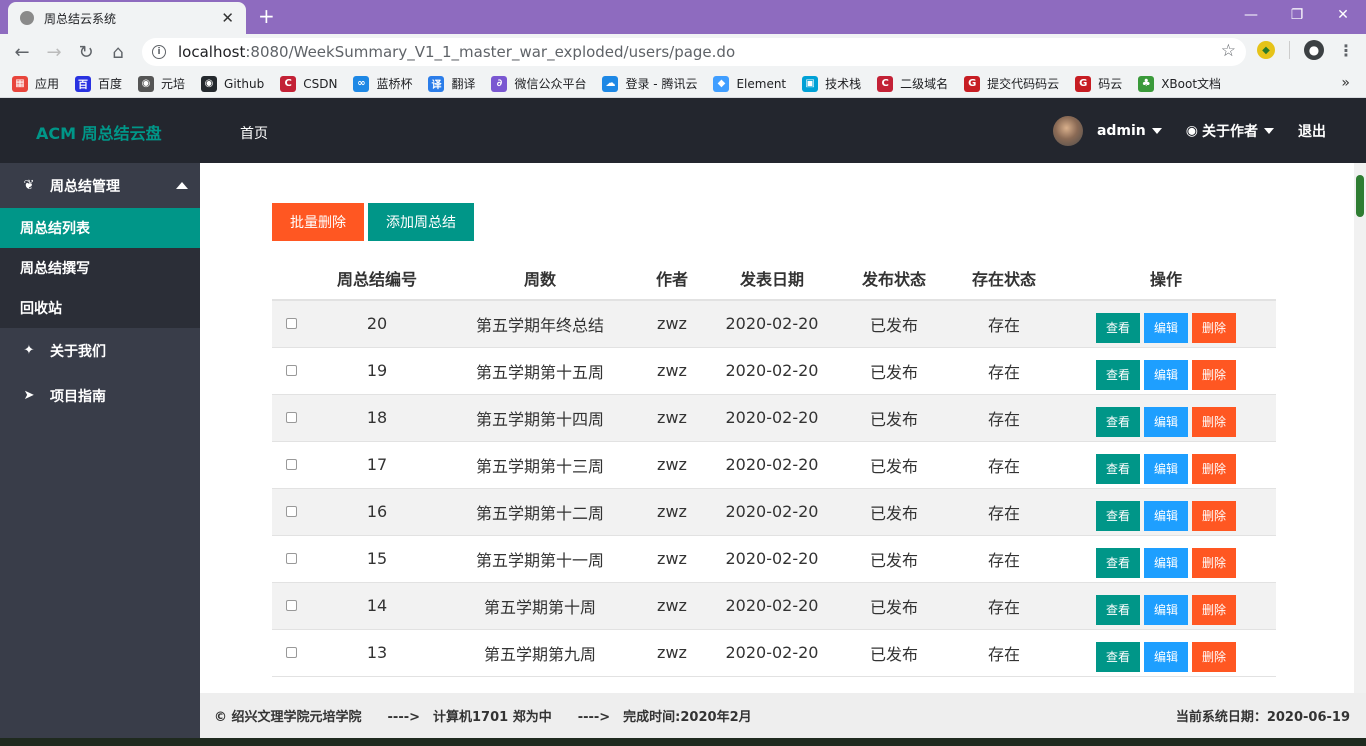 Image resolution: width=1366 pixels, height=746 pixels. Describe the element at coordinates (118, 52) in the screenshot. I see `home-icon: ⌂` at that location.